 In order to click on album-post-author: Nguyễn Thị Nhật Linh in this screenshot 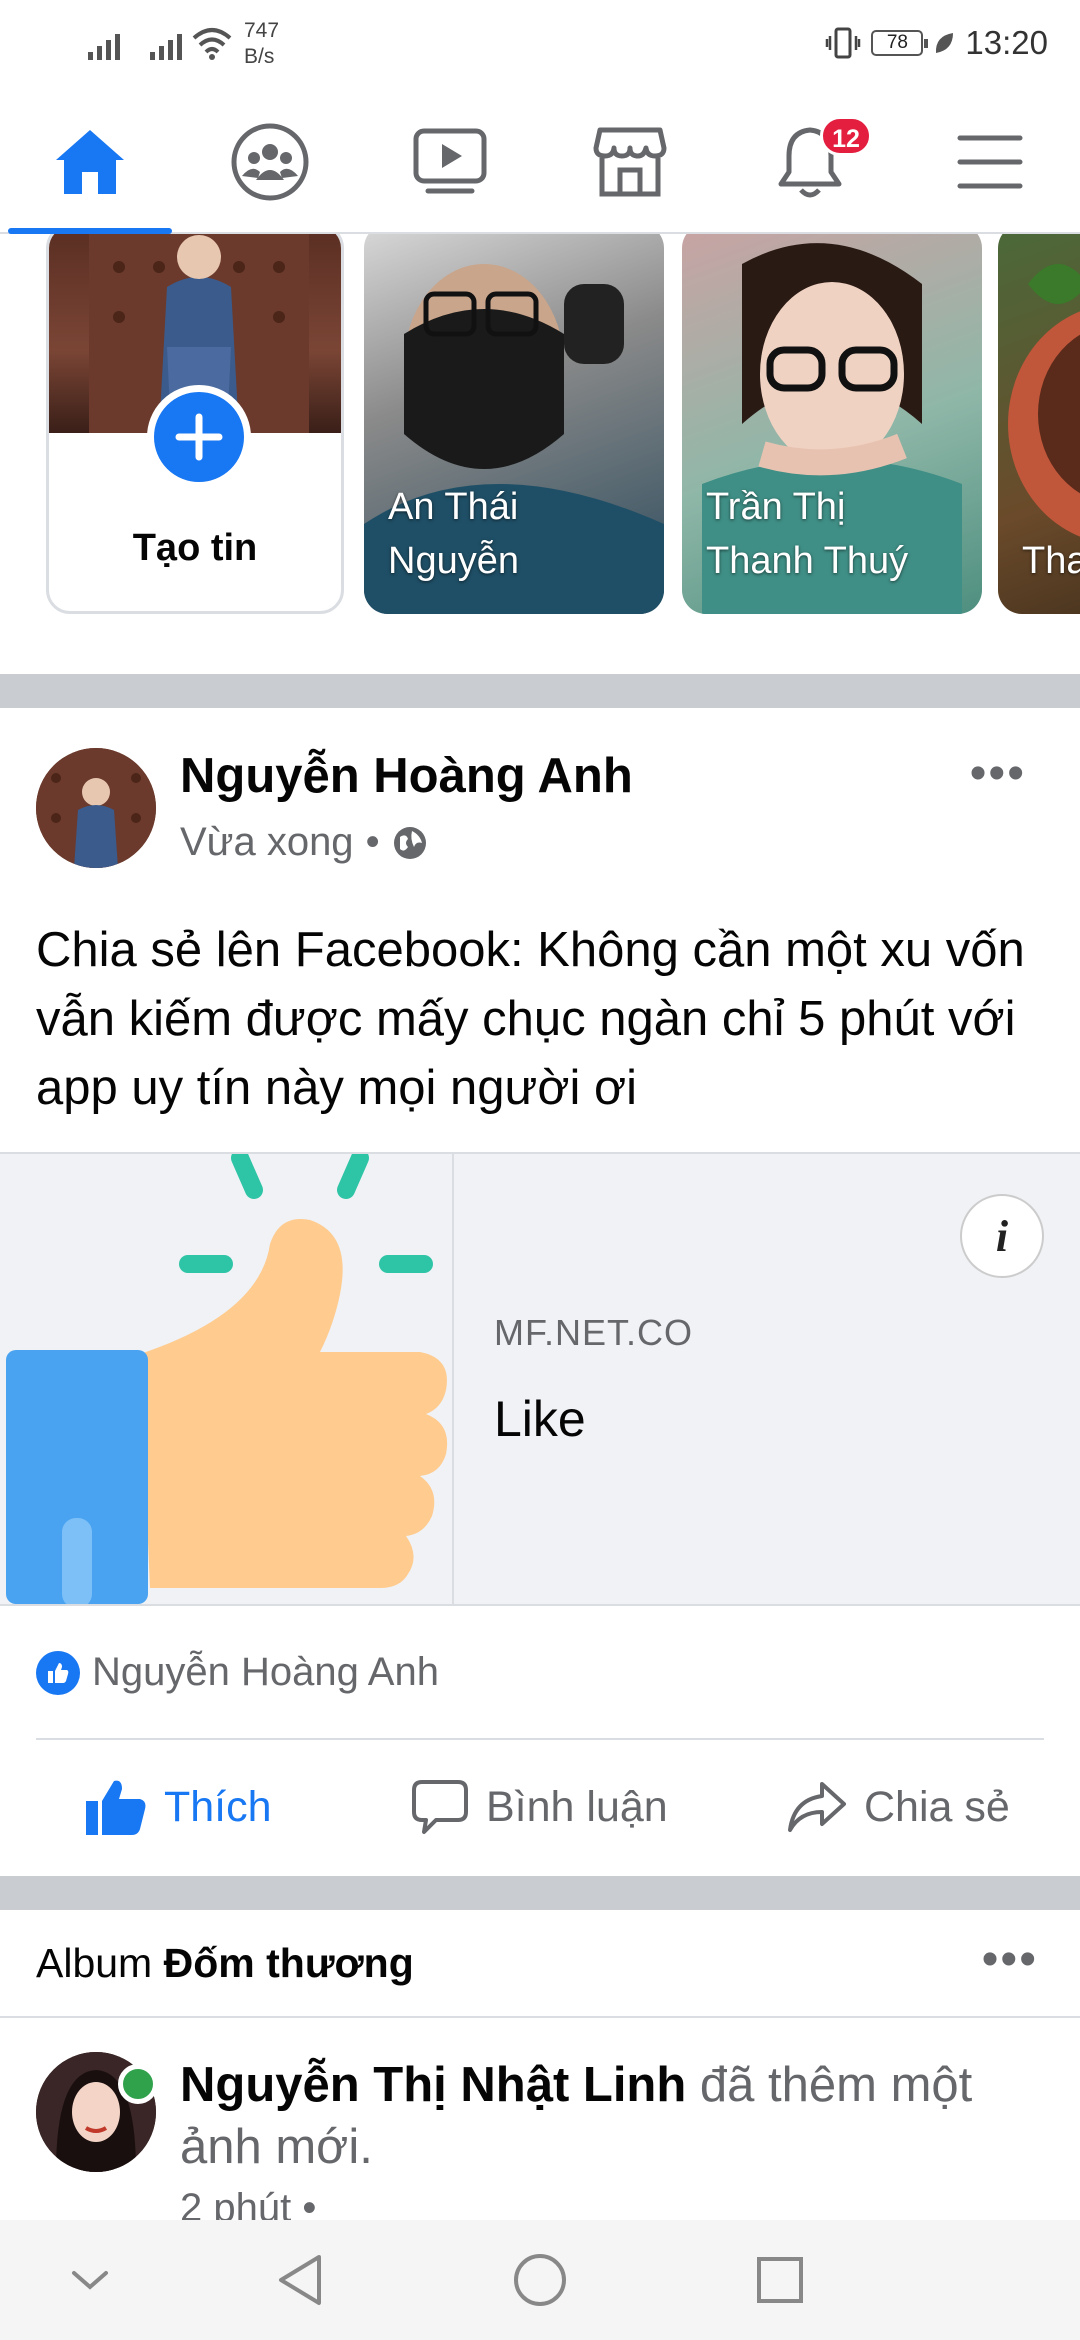, I will do `click(433, 2085)`.